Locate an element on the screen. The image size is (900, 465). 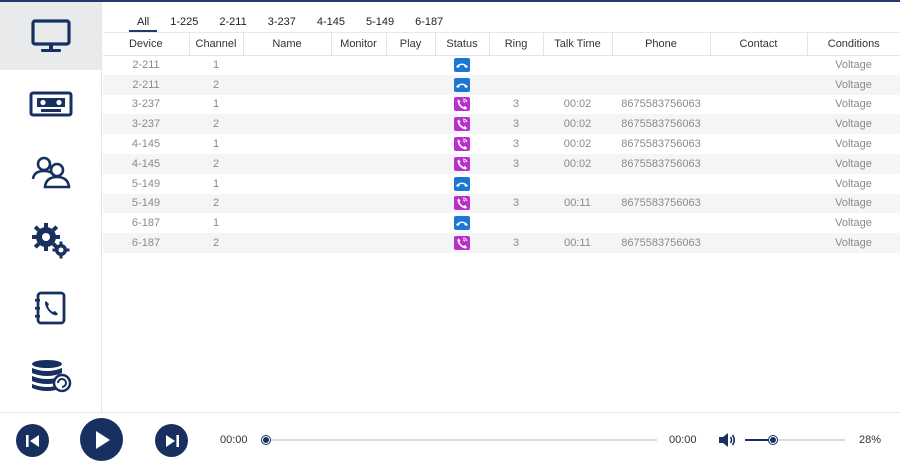
cell-talk-time is located at coordinates (577, 84).